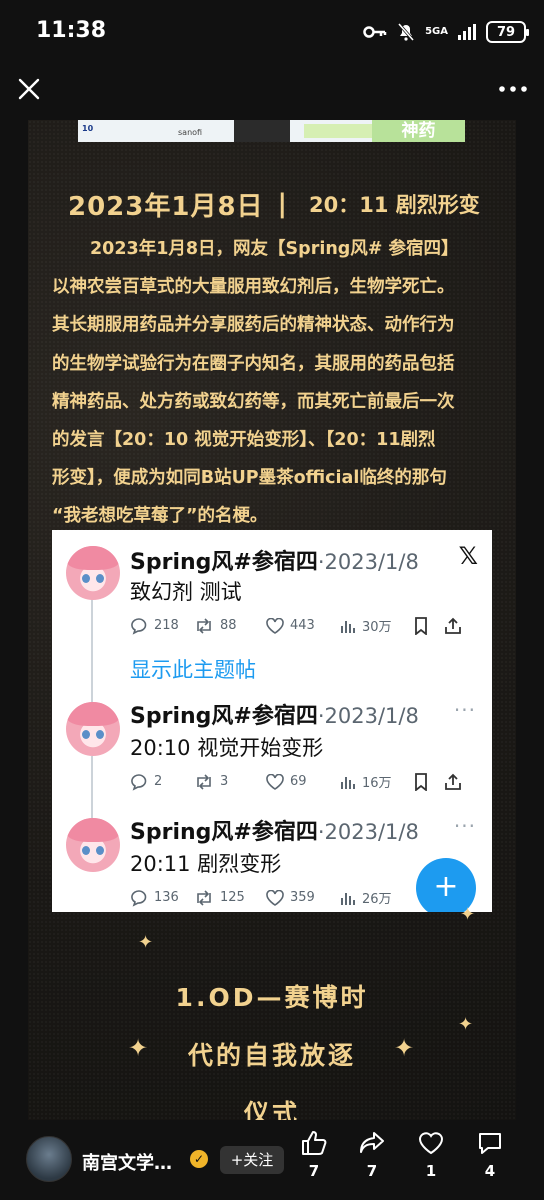 The image size is (544, 1200). I want to click on show-thread-link: 显示此主题帖, so click(193, 670).